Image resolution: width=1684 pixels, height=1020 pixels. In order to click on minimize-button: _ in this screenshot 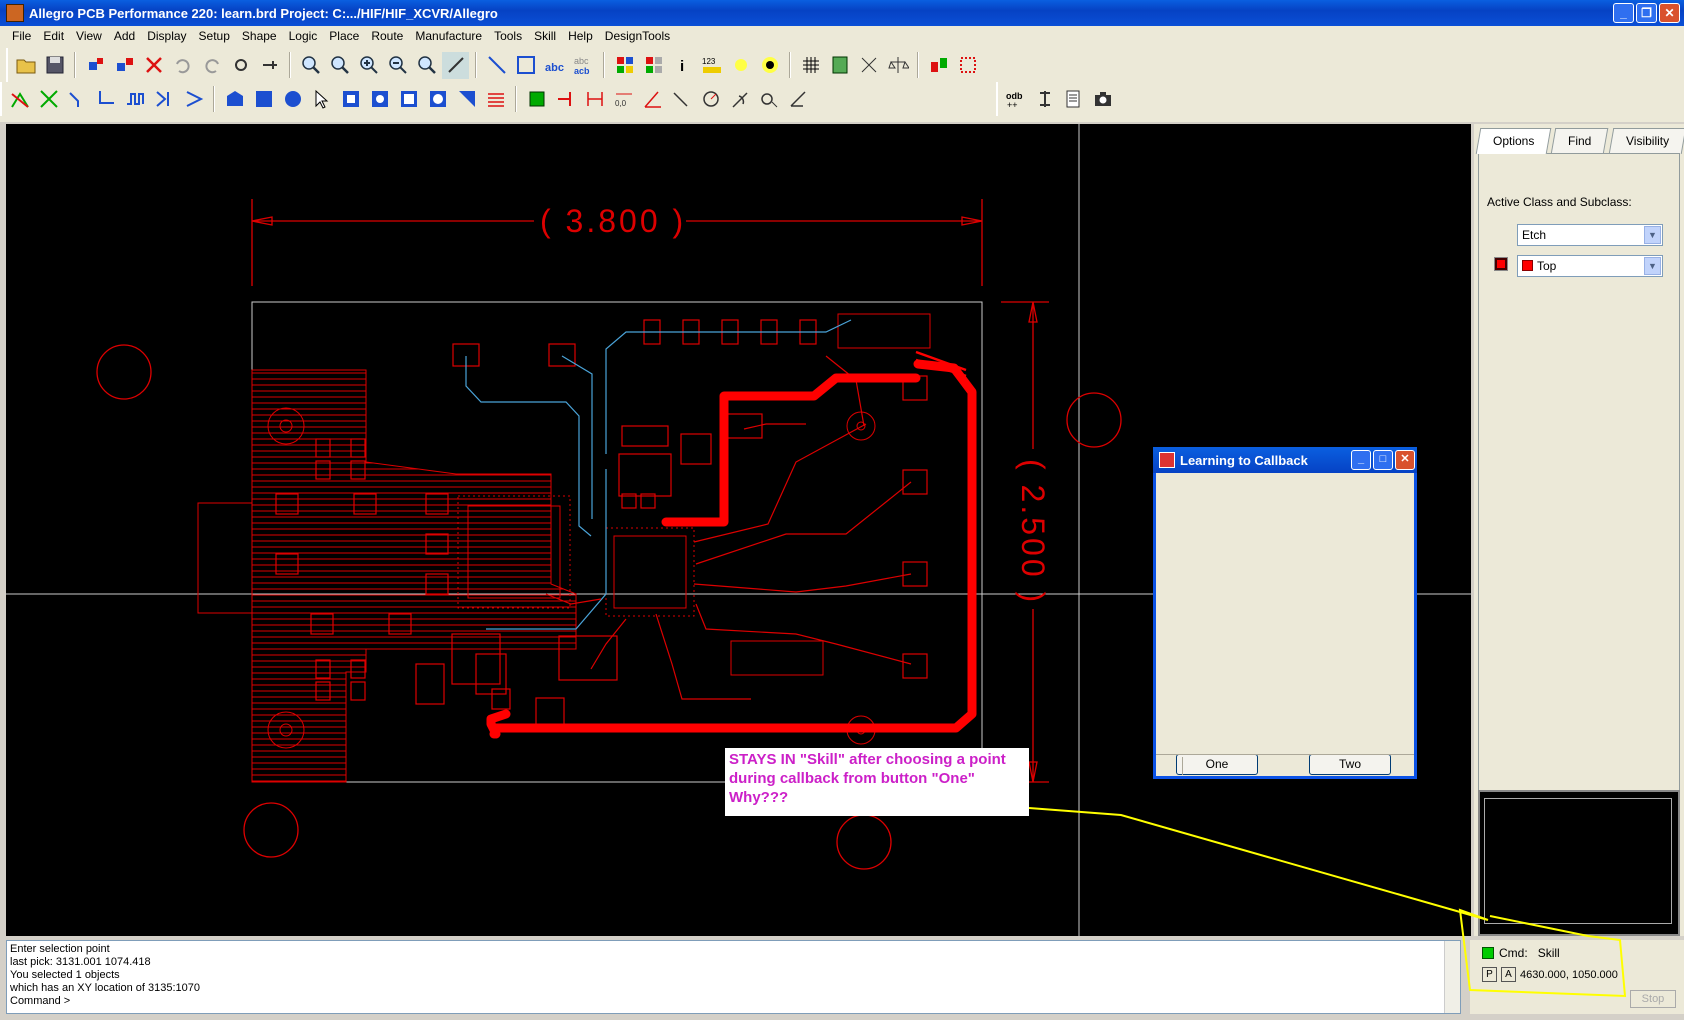, I will do `click(1623, 13)`.